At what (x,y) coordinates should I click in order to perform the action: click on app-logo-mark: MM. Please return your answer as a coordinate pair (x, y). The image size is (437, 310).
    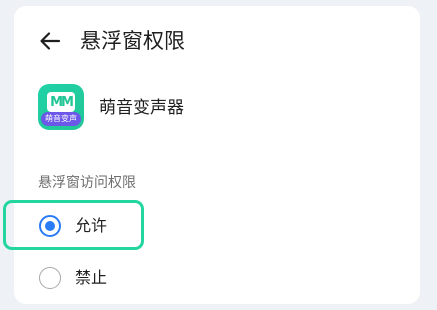
    Looking at the image, I should click on (61, 102).